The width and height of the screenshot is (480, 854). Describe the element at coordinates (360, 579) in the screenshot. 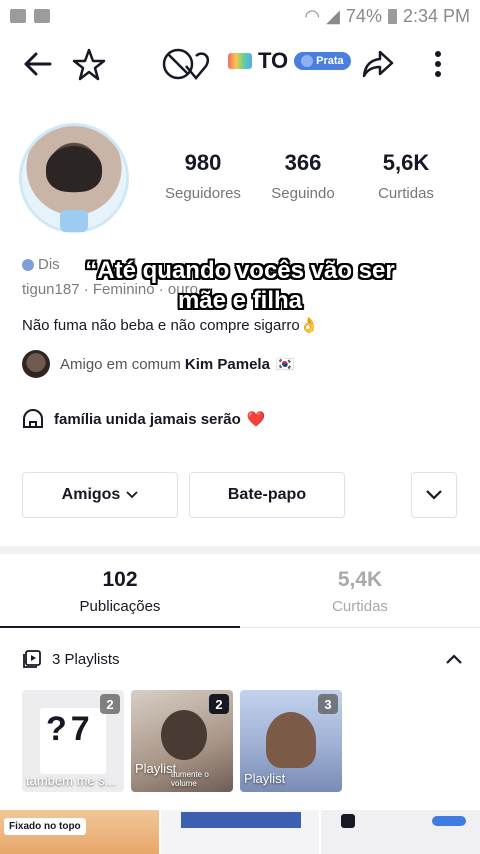

I see `liked-count: 5,4K` at that location.